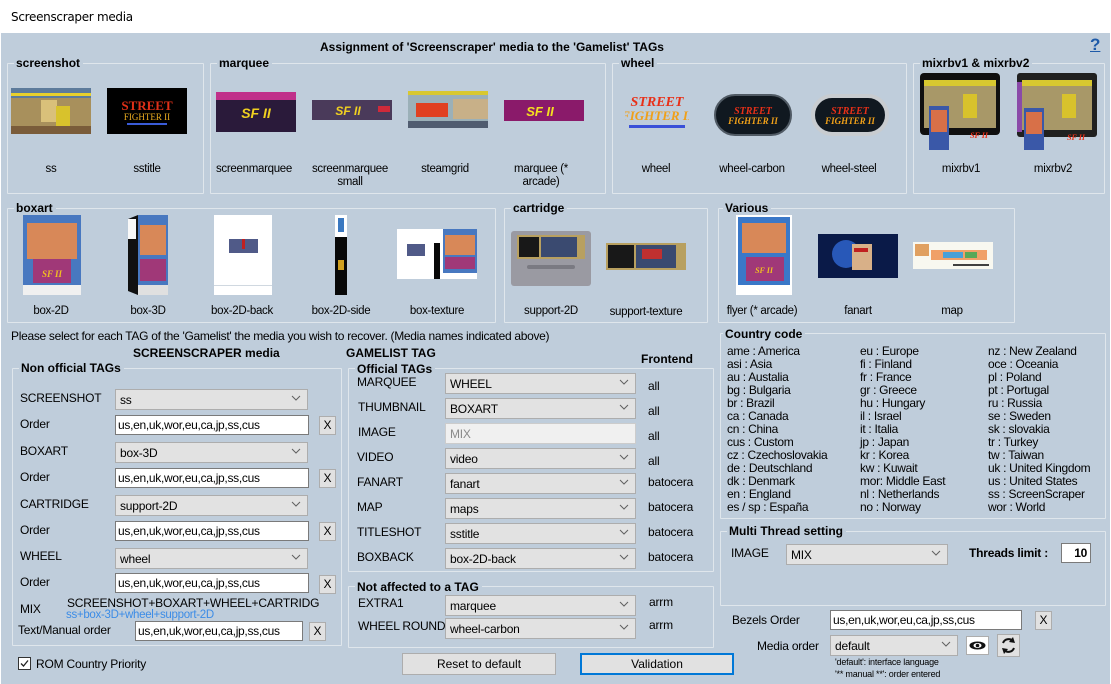 This screenshot has height=684, width=1111. What do you see at coordinates (212, 425) in the screenshot?
I see `screenshot-order-input: us,en,uk,wor,eu,ca,jp,ss,cus` at bounding box center [212, 425].